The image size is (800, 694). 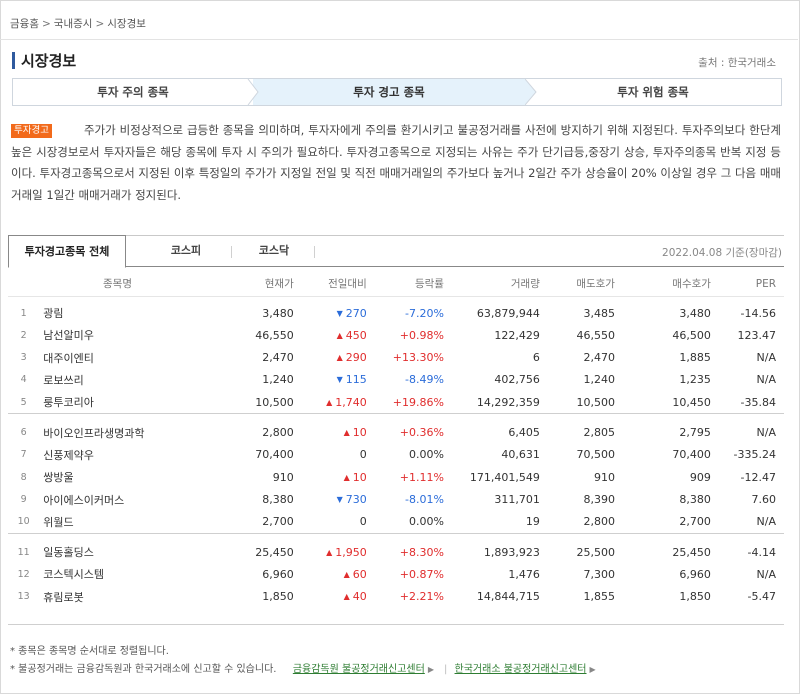 What do you see at coordinates (517, 335) in the screenshot?
I see `trade-volume: 122,429` at bounding box center [517, 335].